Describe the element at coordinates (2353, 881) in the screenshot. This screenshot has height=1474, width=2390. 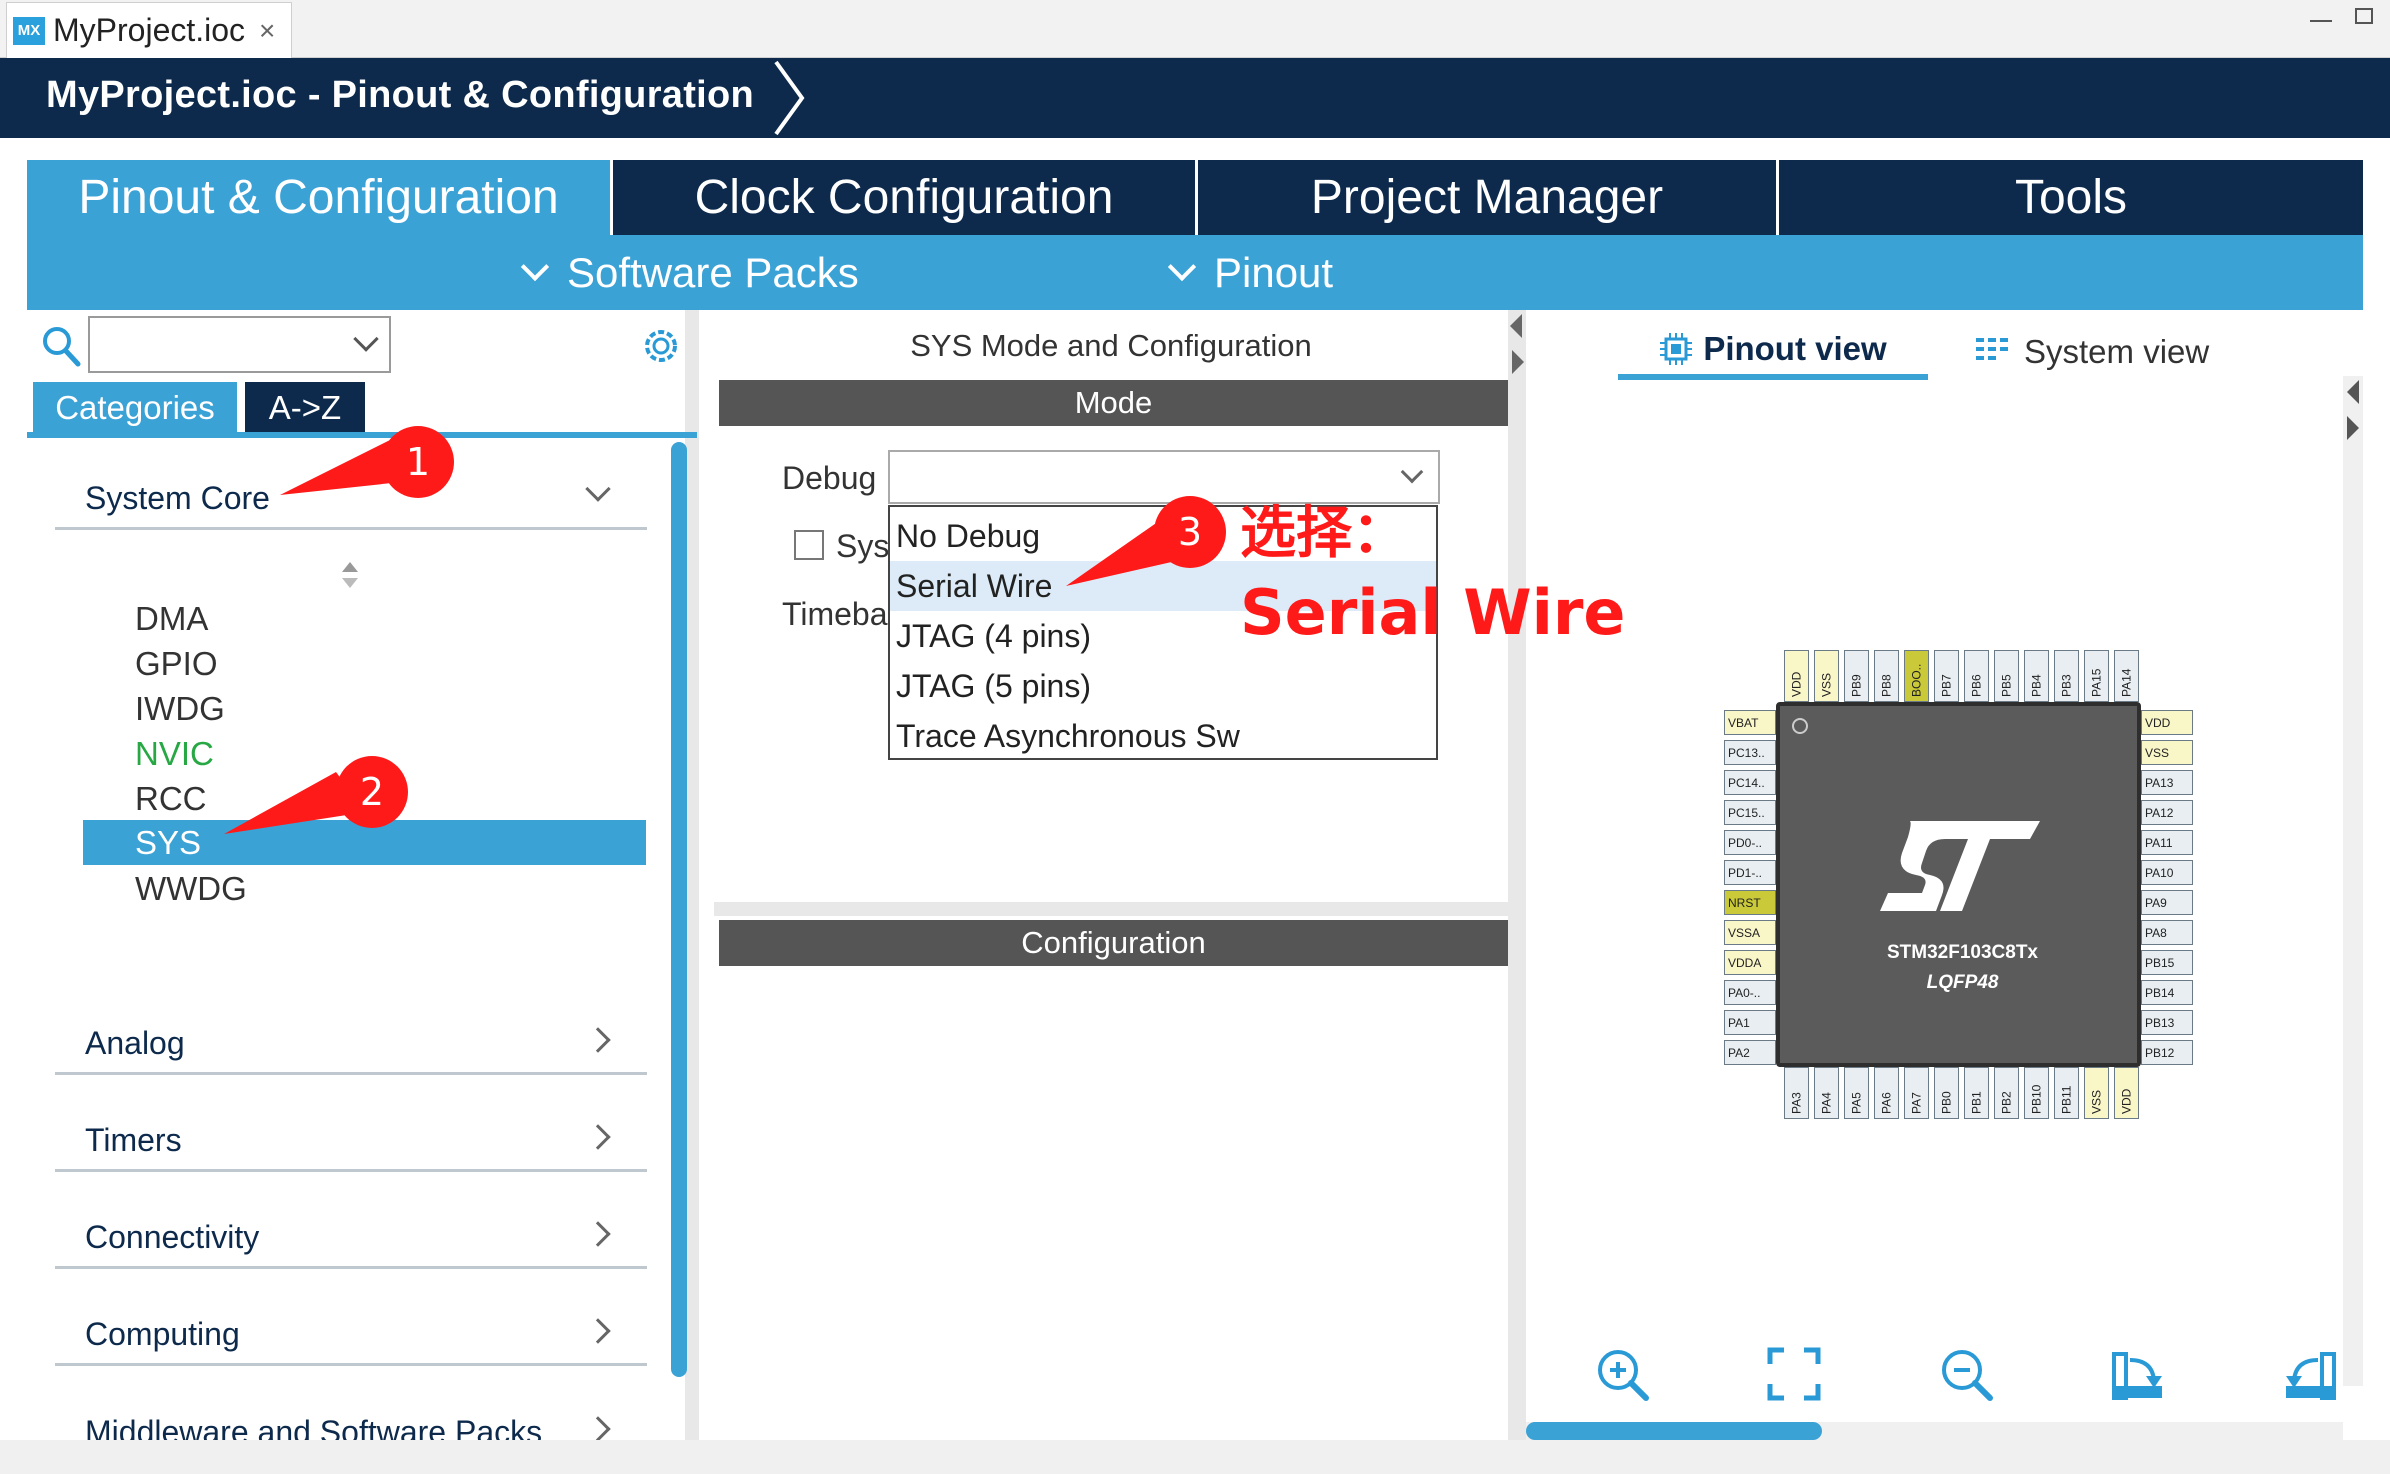
I see `vertical-scrollbar` at that location.